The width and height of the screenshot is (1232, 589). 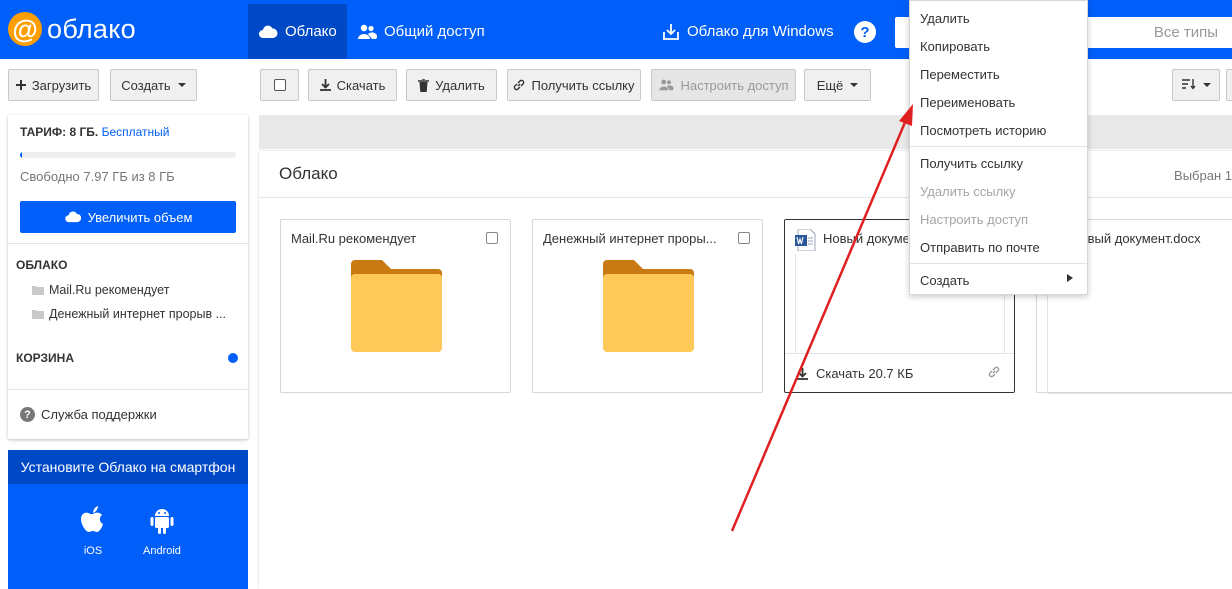 I want to click on menu-item-delete: Удалить, so click(x=945, y=18).